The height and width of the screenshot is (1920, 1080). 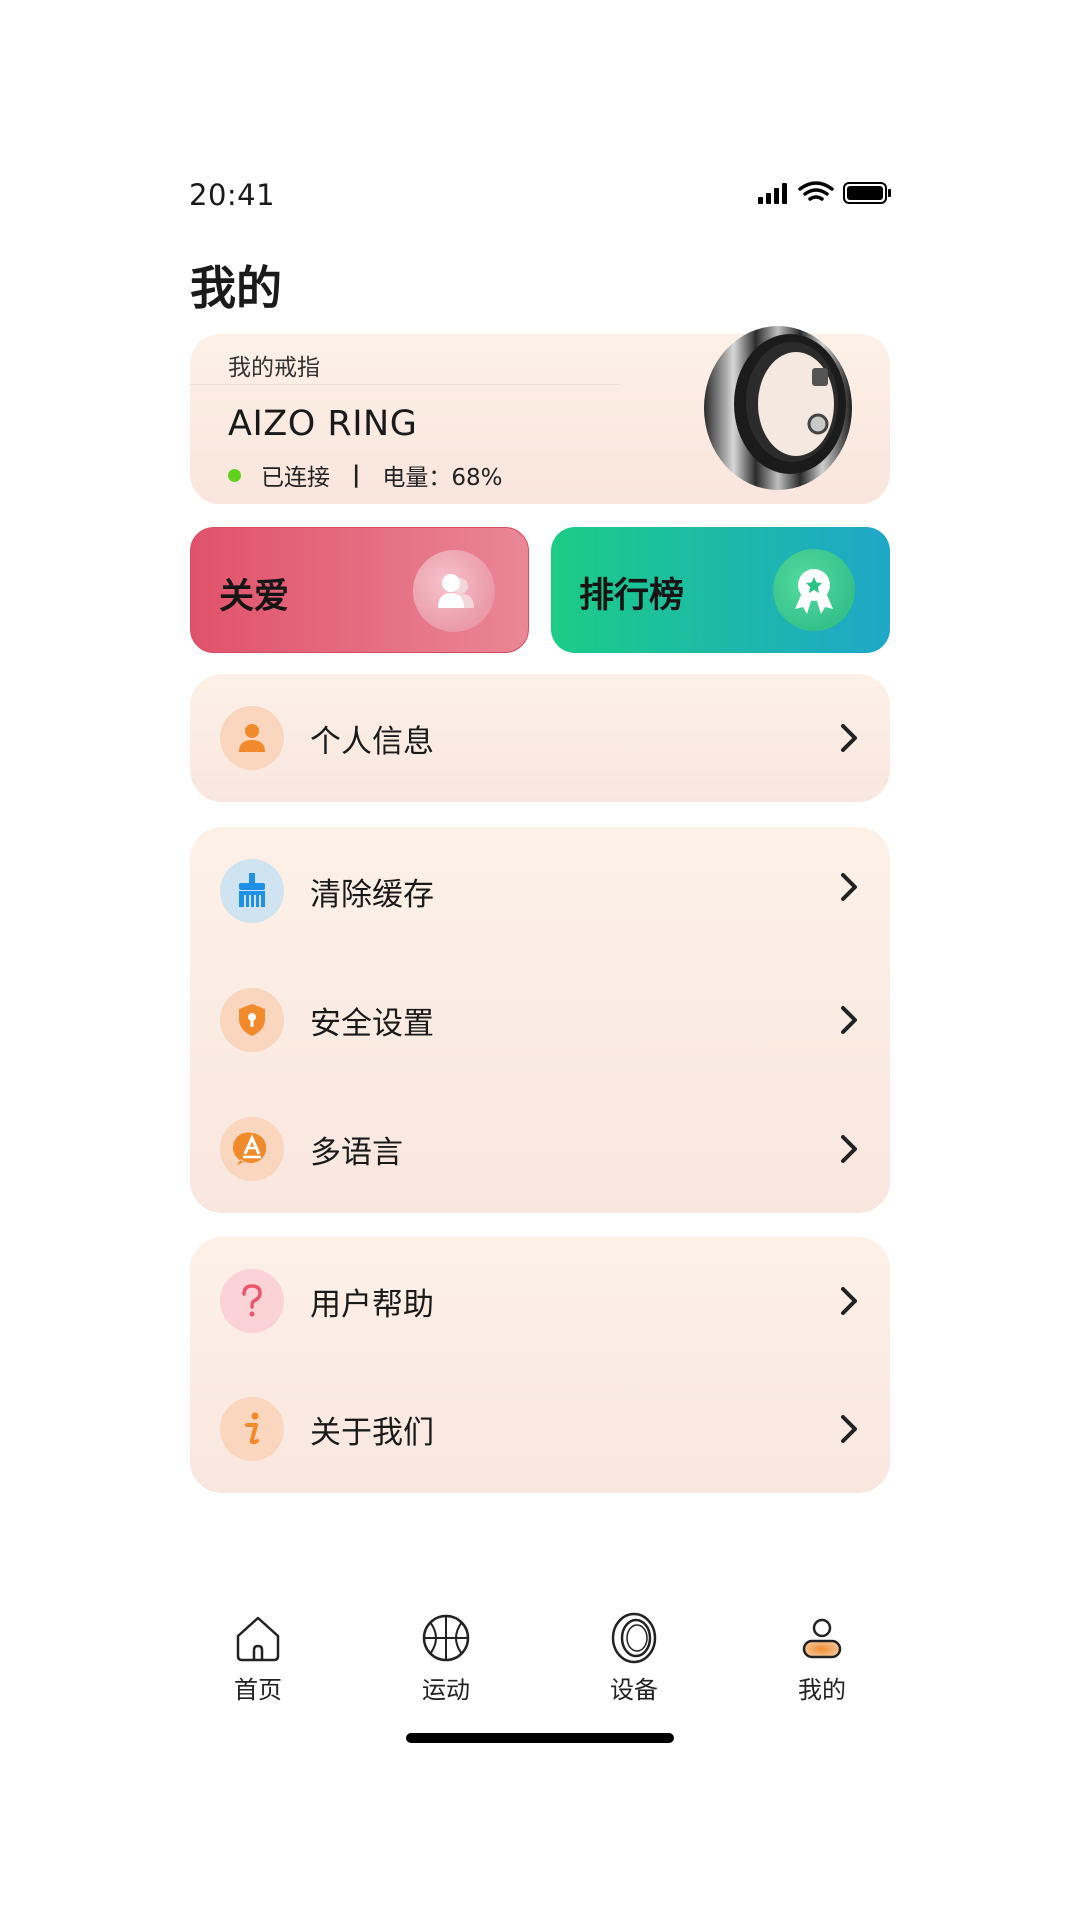 What do you see at coordinates (405, 384) in the screenshot?
I see `divider` at bounding box center [405, 384].